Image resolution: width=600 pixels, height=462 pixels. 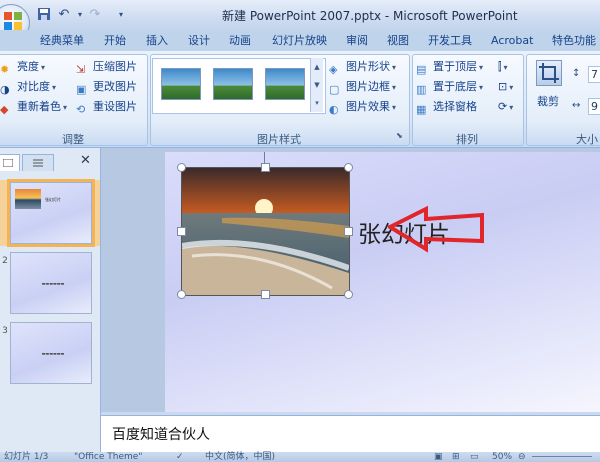 I want to click on slide-1-photo, so click(x=28, y=199).